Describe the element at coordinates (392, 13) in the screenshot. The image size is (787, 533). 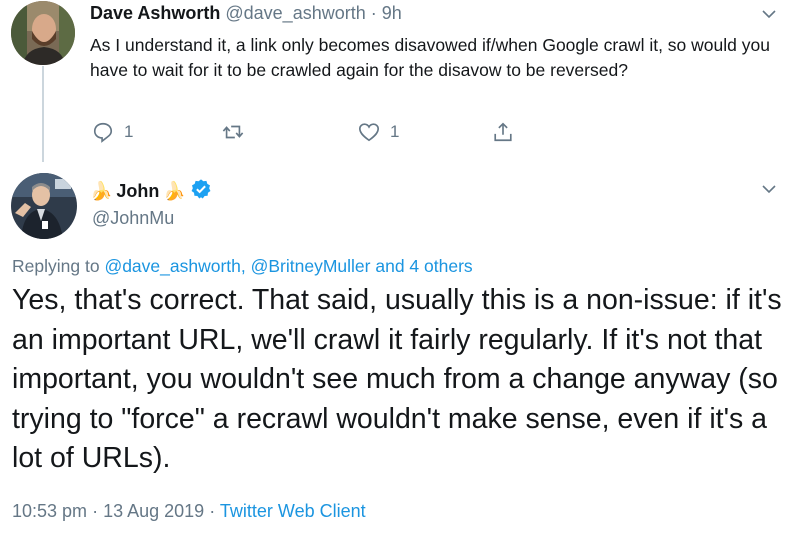
I see `parent-tweet-time: 9h` at that location.